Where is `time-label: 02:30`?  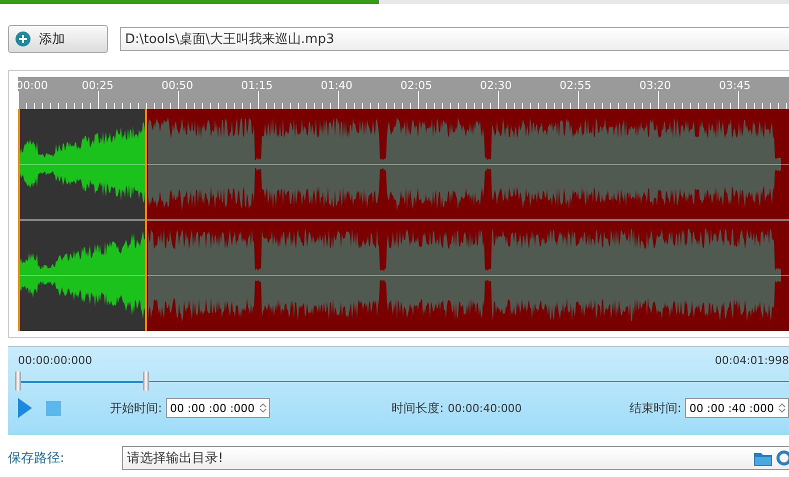 time-label: 02:30 is located at coordinates (496, 85).